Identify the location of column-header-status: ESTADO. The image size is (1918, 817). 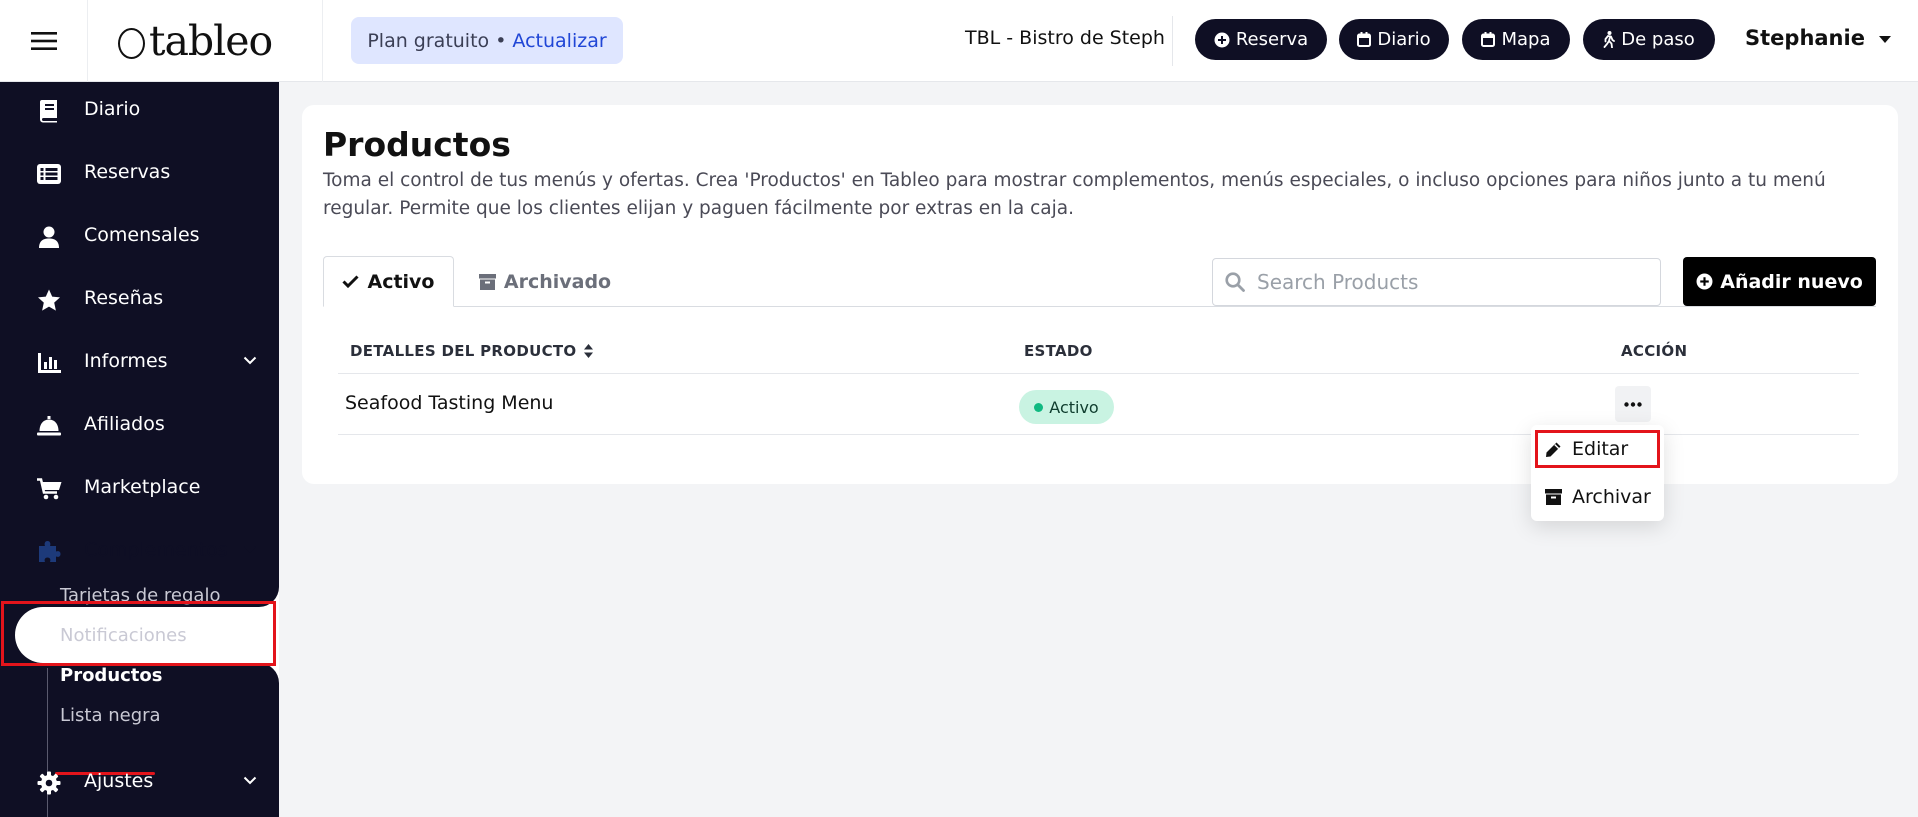
(1058, 351).